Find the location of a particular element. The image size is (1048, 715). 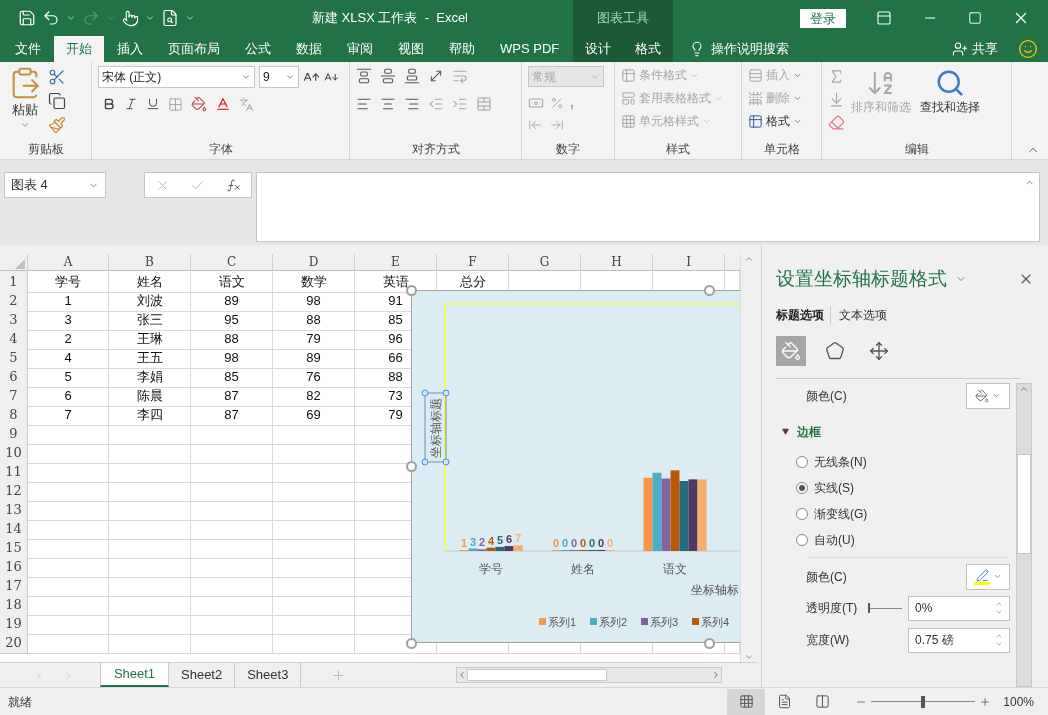

row-header: 11 is located at coordinates (14, 472).